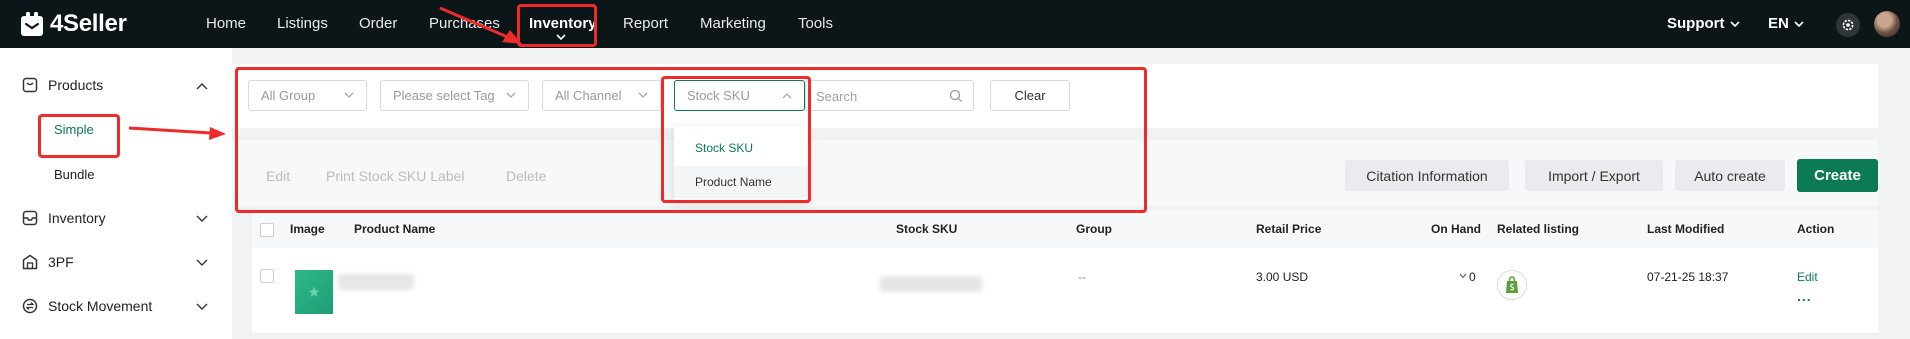 The height and width of the screenshot is (339, 1910). I want to click on on-hand-value: 0, so click(1472, 277).